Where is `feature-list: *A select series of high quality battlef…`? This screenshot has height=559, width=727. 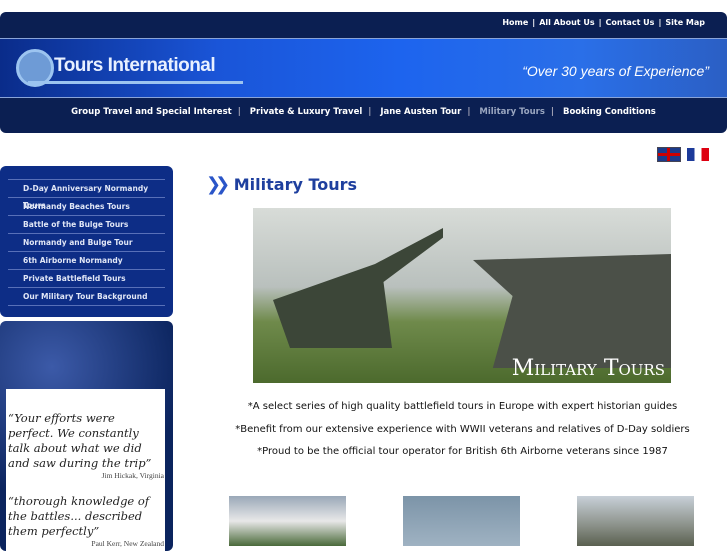
feature-list: *A select series of high quality battlef… is located at coordinates (462, 430).